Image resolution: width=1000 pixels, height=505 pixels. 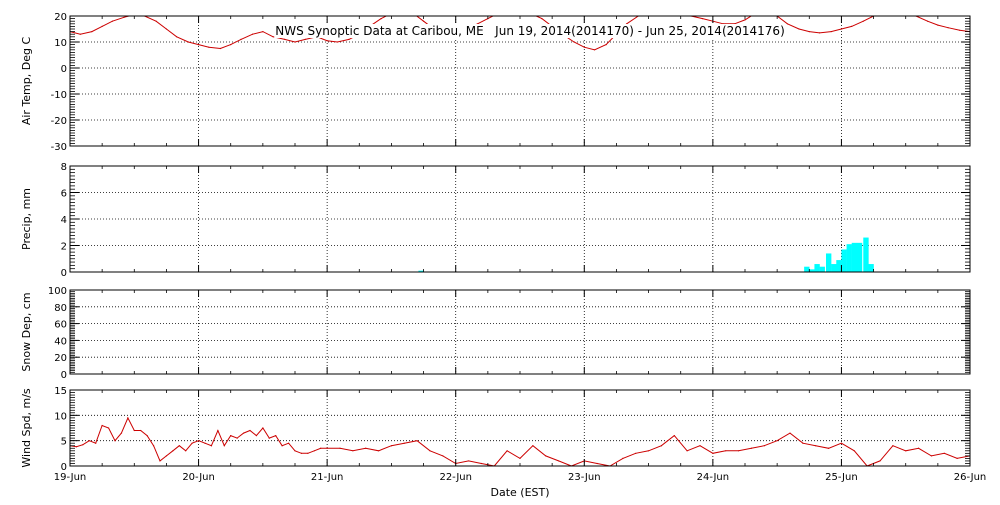 I want to click on x-tick-label: 19-Jun, so click(x=70, y=477).